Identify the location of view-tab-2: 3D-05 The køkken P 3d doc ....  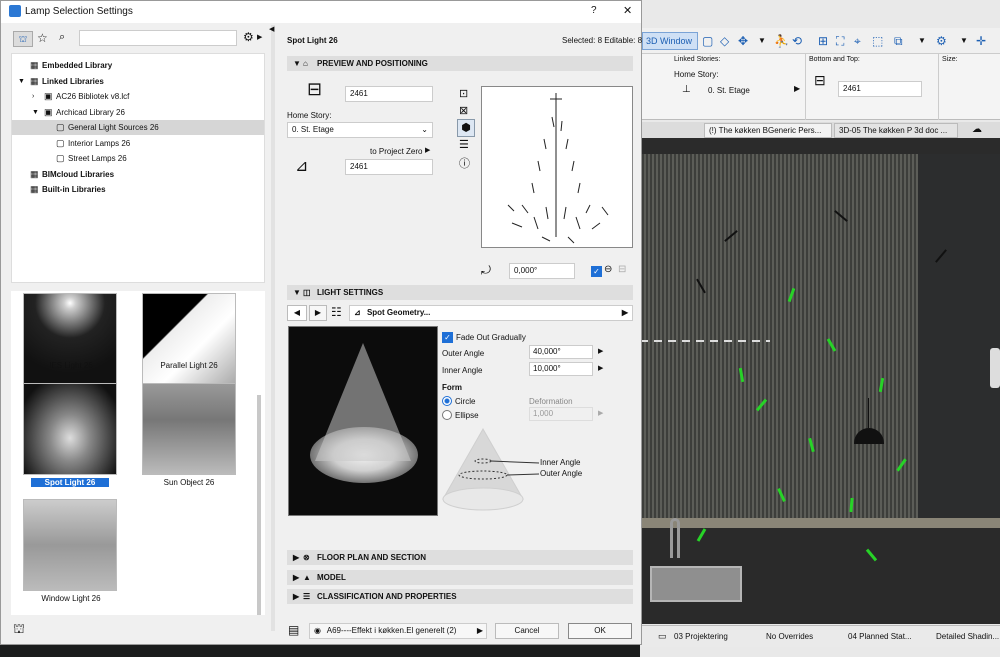
(896, 130).